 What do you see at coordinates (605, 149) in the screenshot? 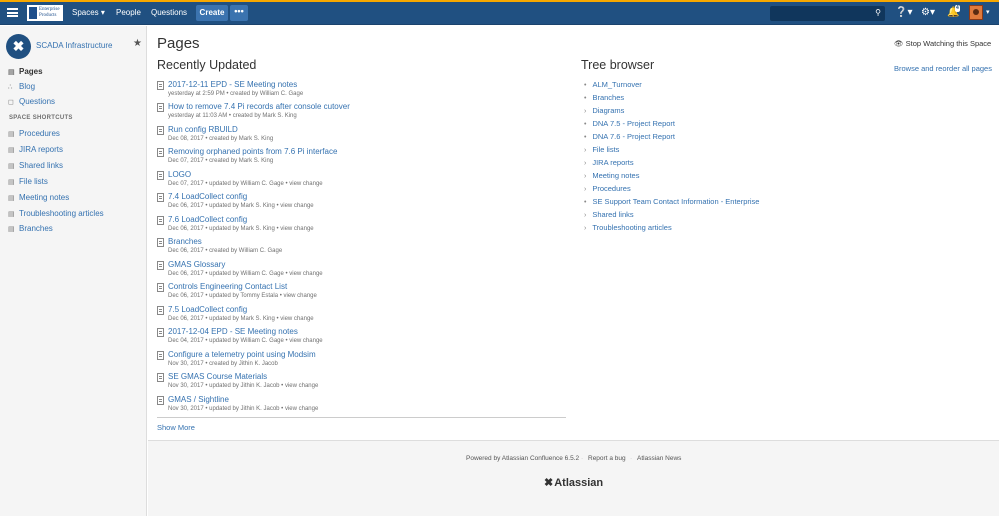
I see `tree-item-label: File lists` at bounding box center [605, 149].